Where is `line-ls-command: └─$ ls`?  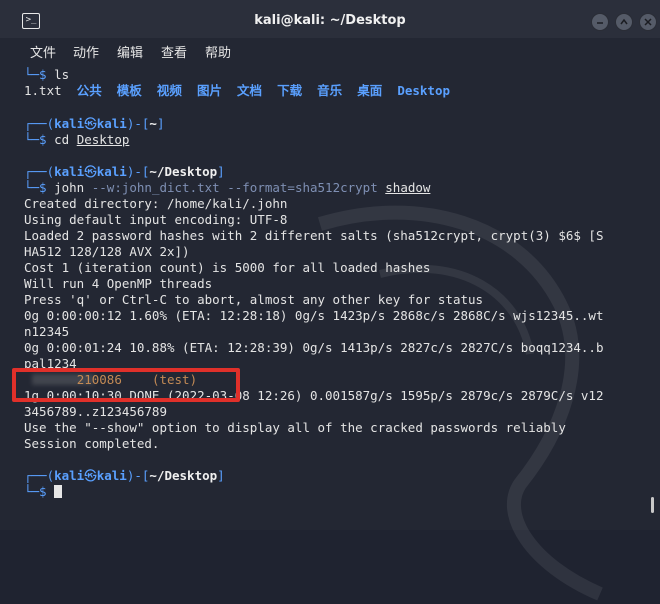
line-ls-command: └─$ ls is located at coordinates (46, 75).